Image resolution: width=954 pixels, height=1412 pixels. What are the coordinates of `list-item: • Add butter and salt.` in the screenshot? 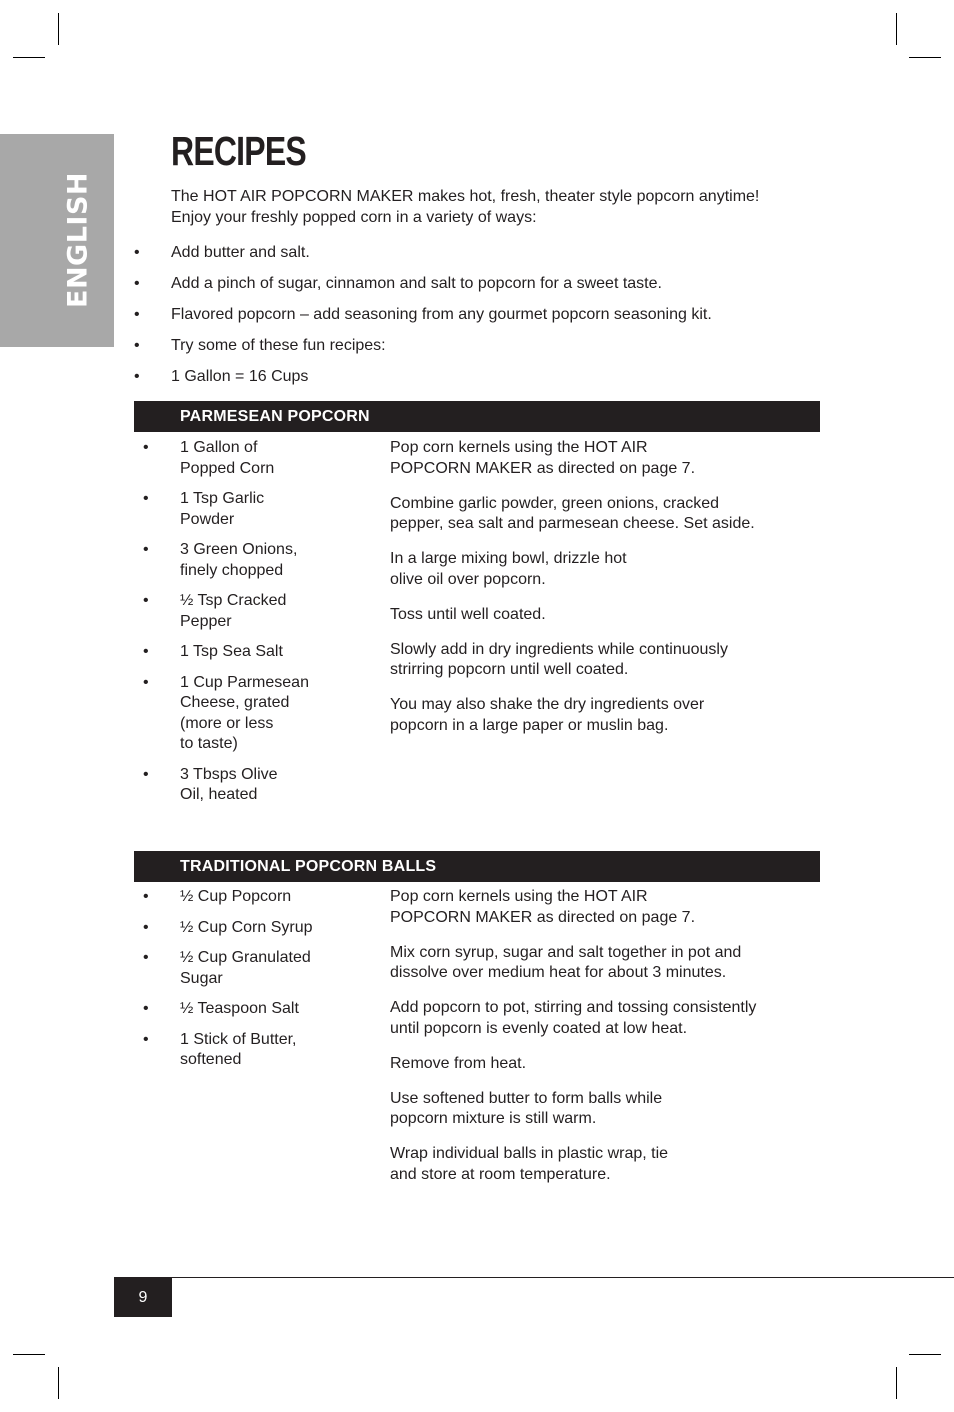 It's located at (474, 257).